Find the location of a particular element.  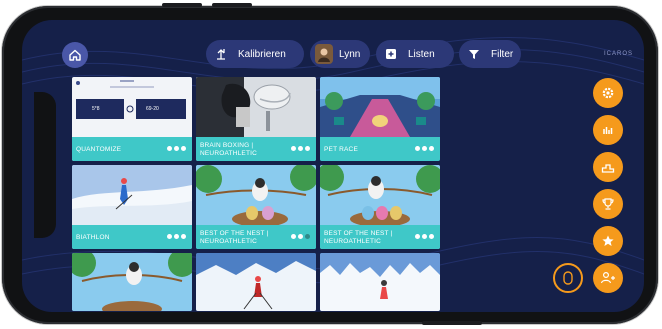

ring-icon is located at coordinates (568, 278).